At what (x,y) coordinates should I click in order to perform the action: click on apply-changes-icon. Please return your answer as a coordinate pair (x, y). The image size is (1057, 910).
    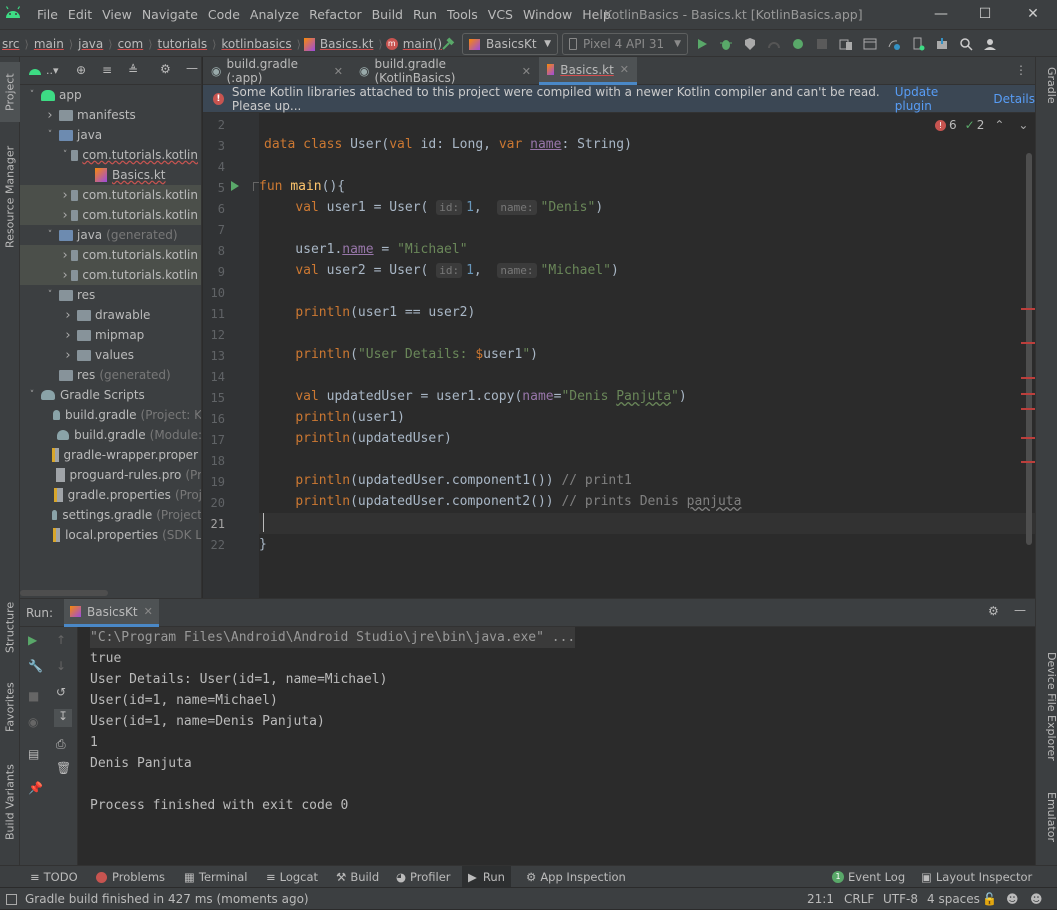
    Looking at the image, I should click on (798, 44).